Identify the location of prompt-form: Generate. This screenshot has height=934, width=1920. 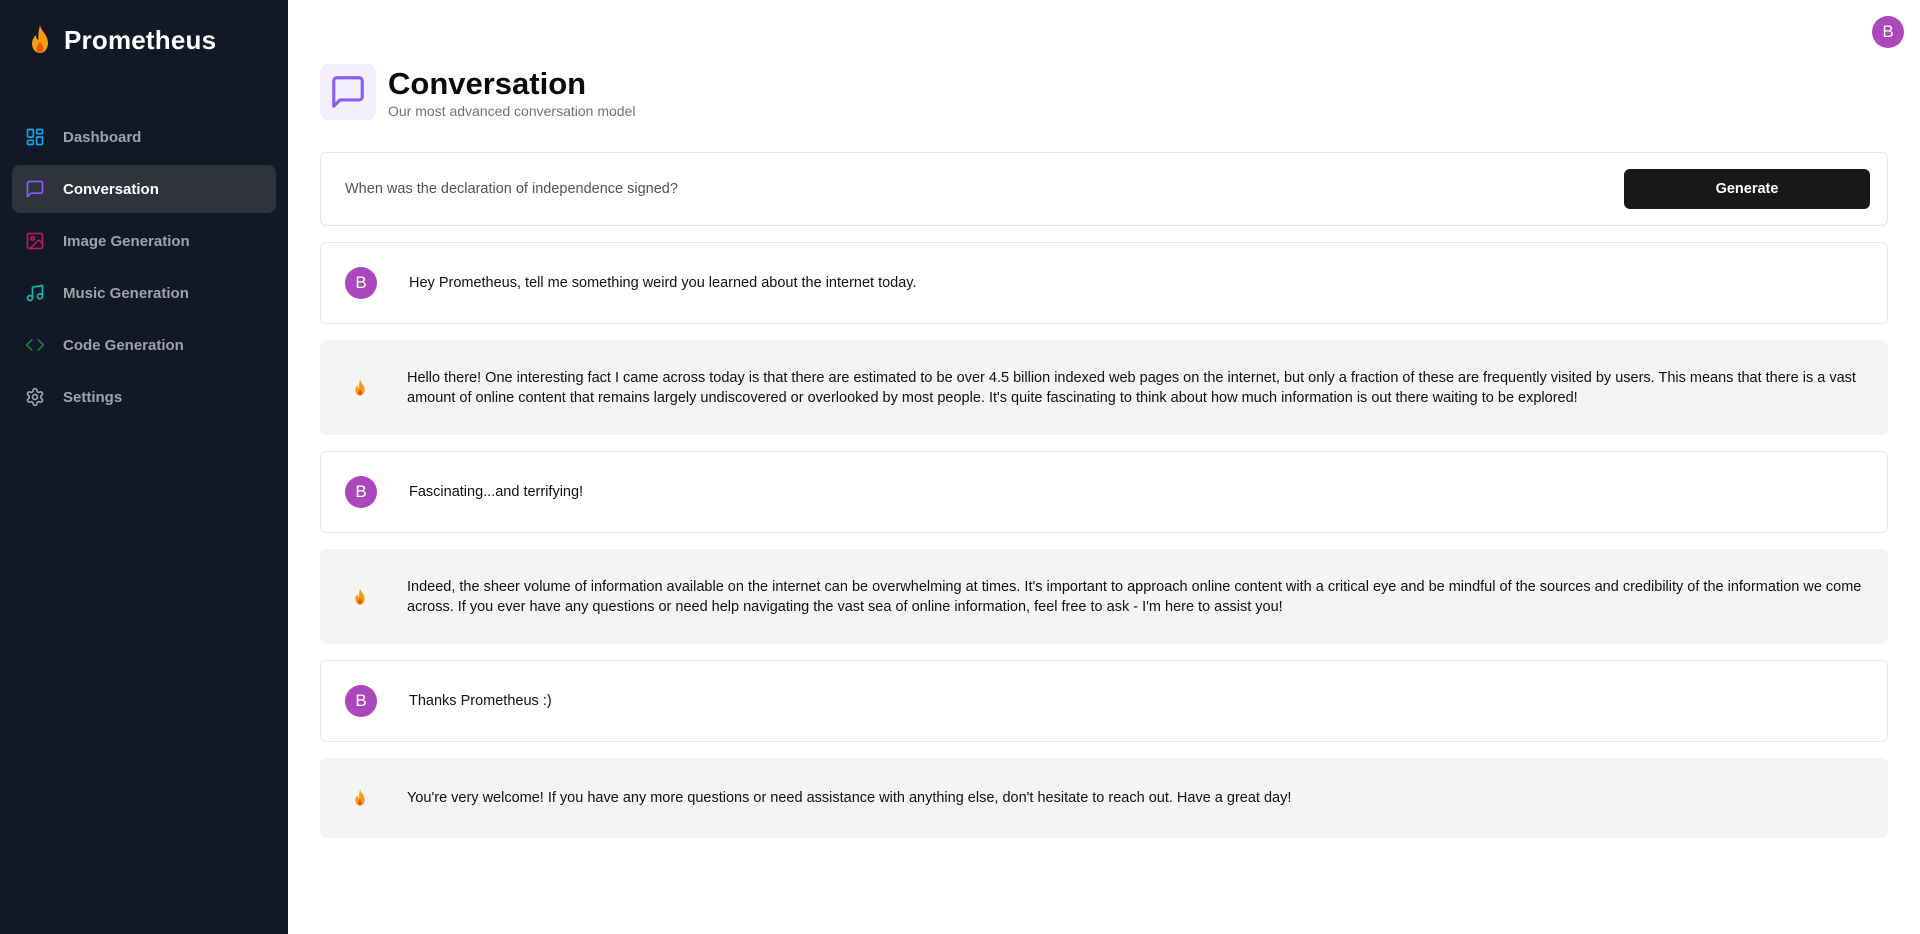
(1104, 189).